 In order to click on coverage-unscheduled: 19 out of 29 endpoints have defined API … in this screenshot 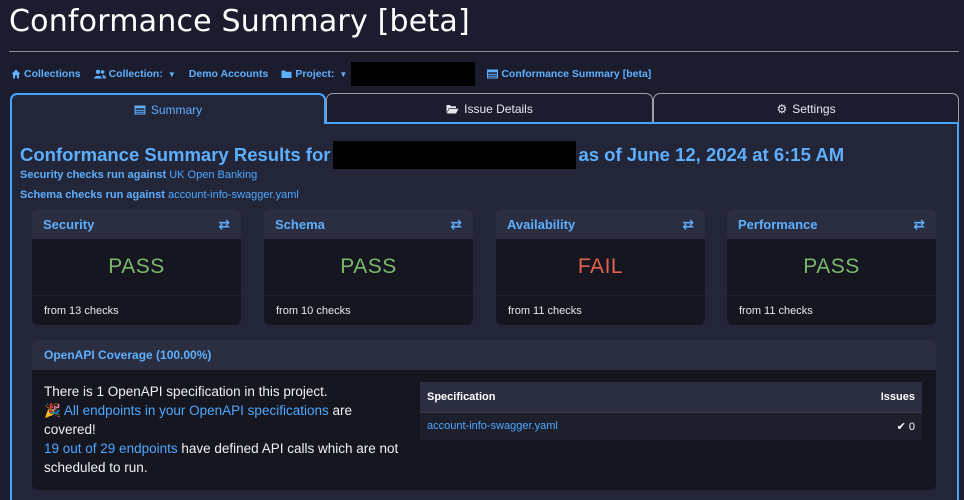, I will do `click(224, 458)`.